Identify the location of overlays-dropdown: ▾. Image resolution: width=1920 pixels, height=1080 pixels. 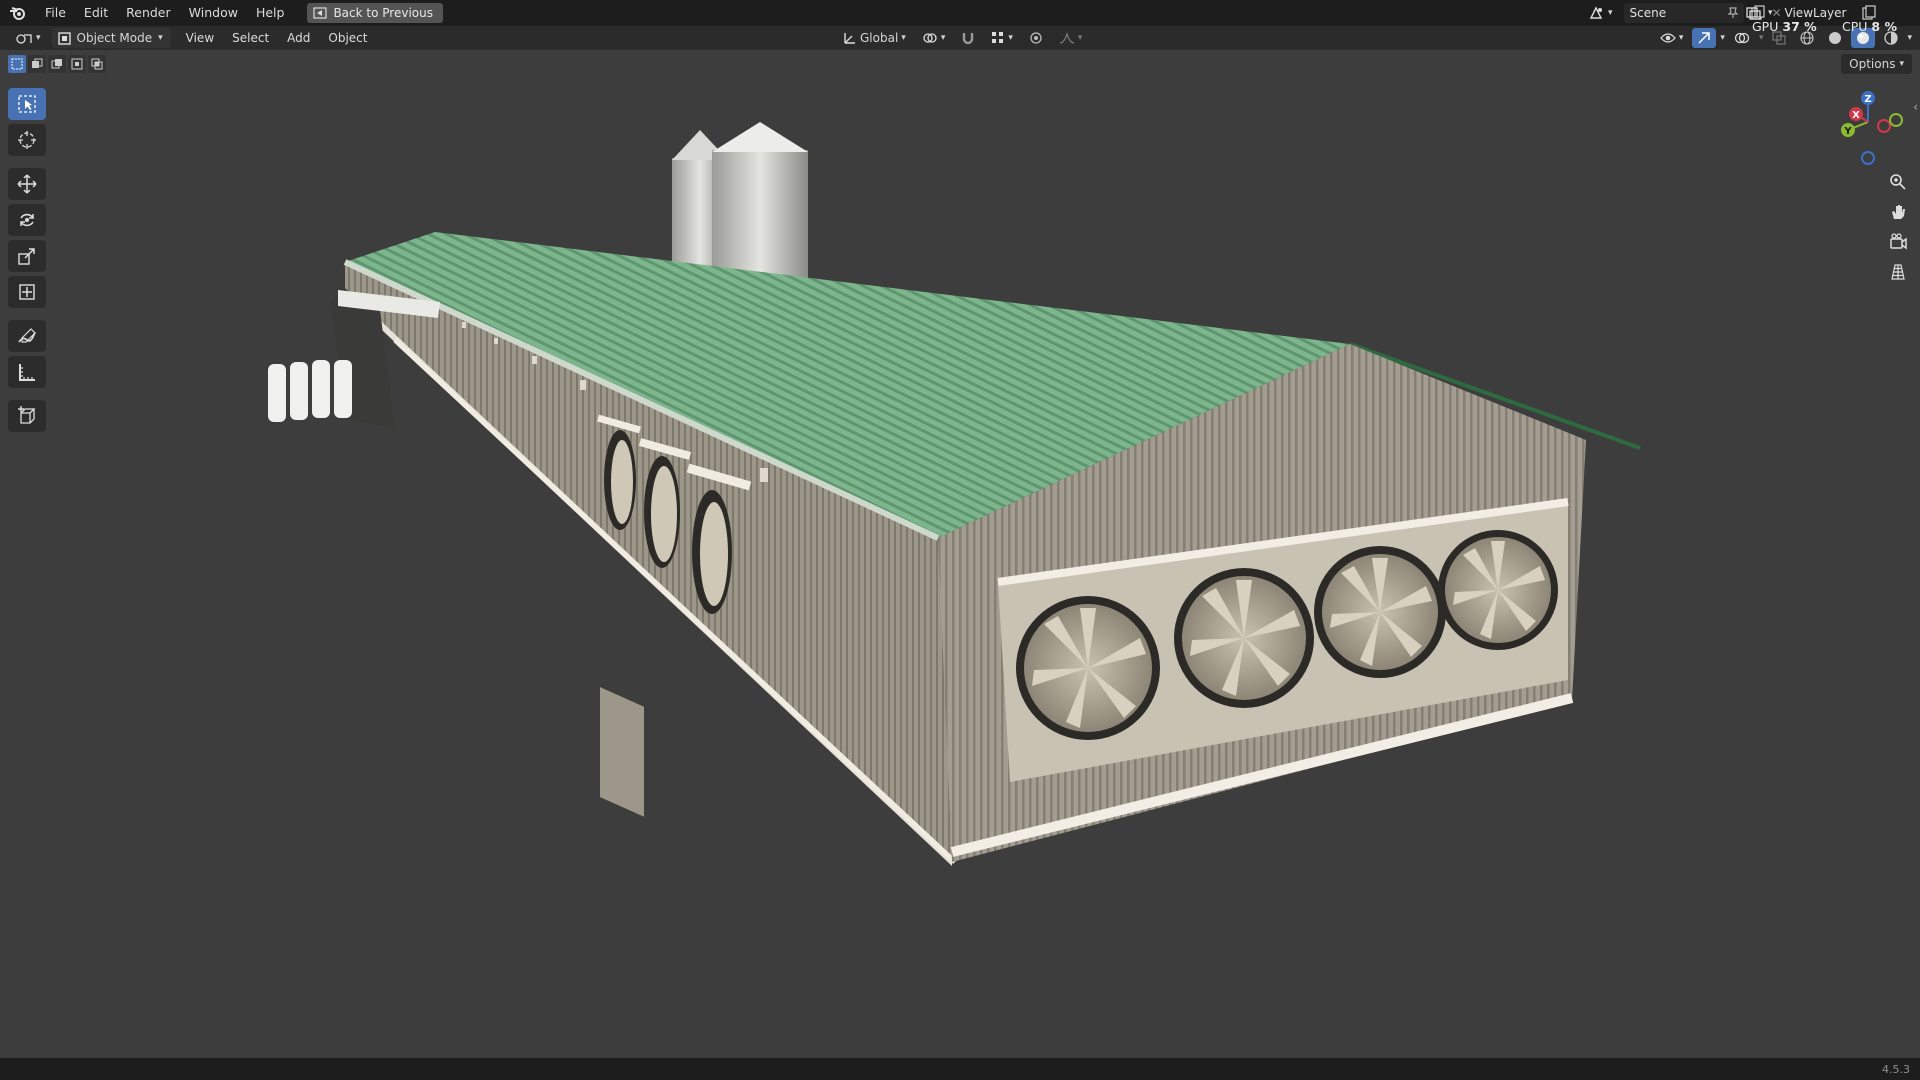
(1761, 38).